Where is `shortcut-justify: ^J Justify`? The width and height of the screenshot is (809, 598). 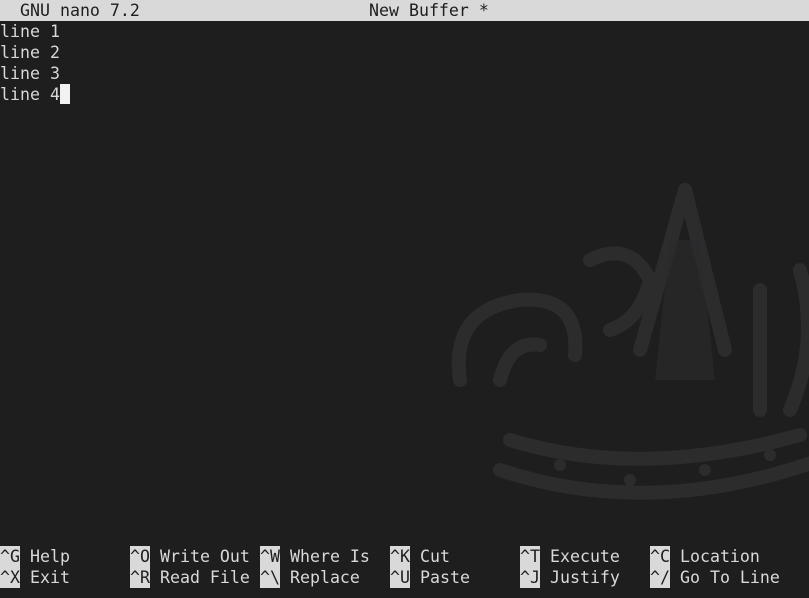
shortcut-justify: ^J Justify is located at coordinates (570, 577).